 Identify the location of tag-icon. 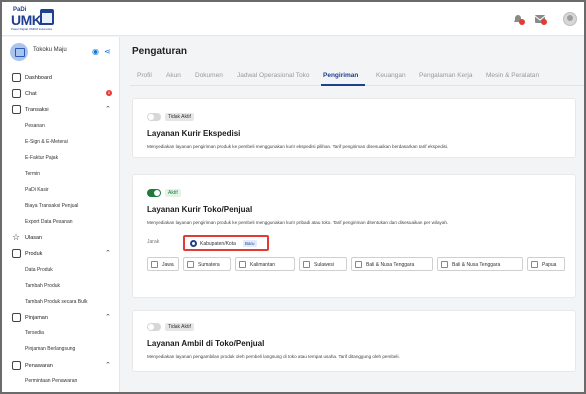
(16, 365).